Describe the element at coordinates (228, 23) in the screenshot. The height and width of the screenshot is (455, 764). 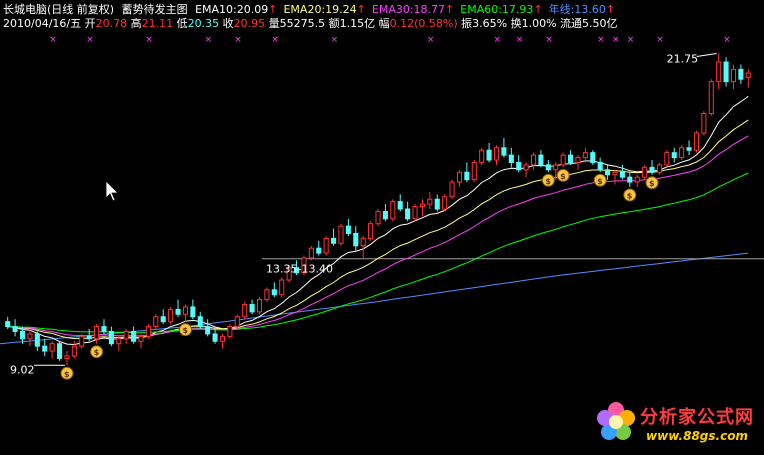
I see `close-label: 收` at that location.